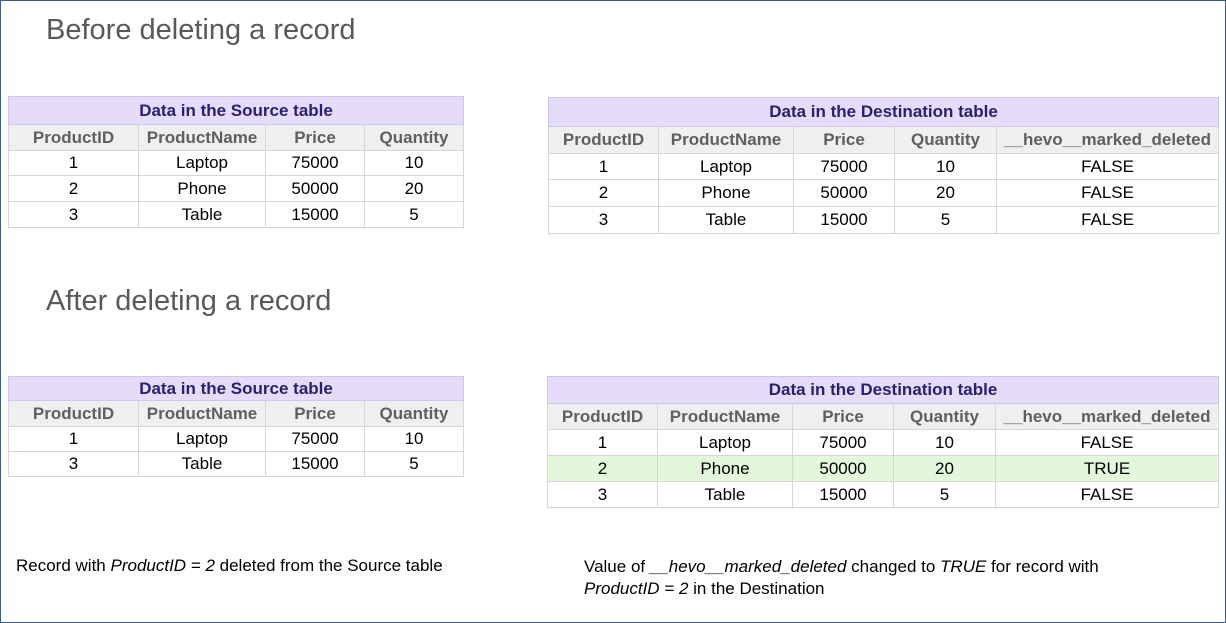 The image size is (1226, 623). What do you see at coordinates (328, 565) in the screenshot?
I see `note-text: deleted from the Source table` at bounding box center [328, 565].